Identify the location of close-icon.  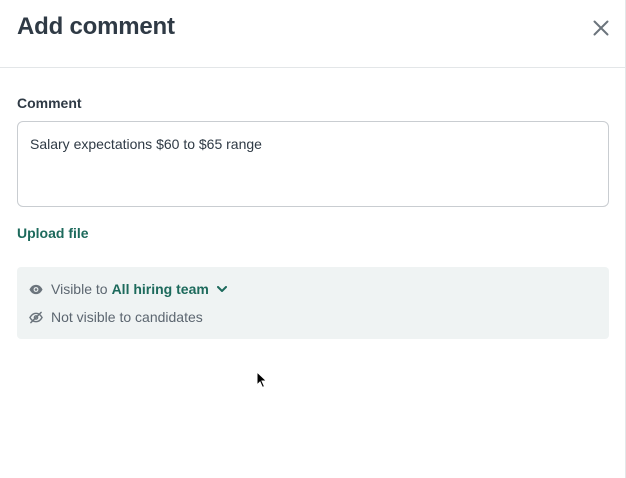
(601, 28).